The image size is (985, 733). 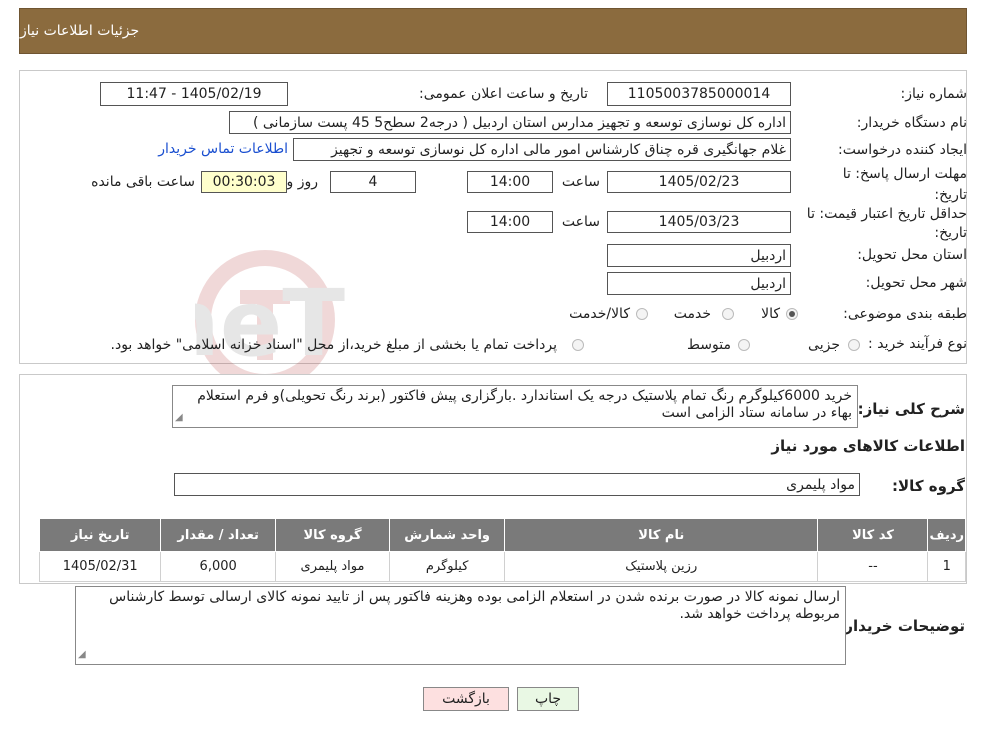 What do you see at coordinates (466, 699) in the screenshot?
I see `back-button: بازگشت` at bounding box center [466, 699].